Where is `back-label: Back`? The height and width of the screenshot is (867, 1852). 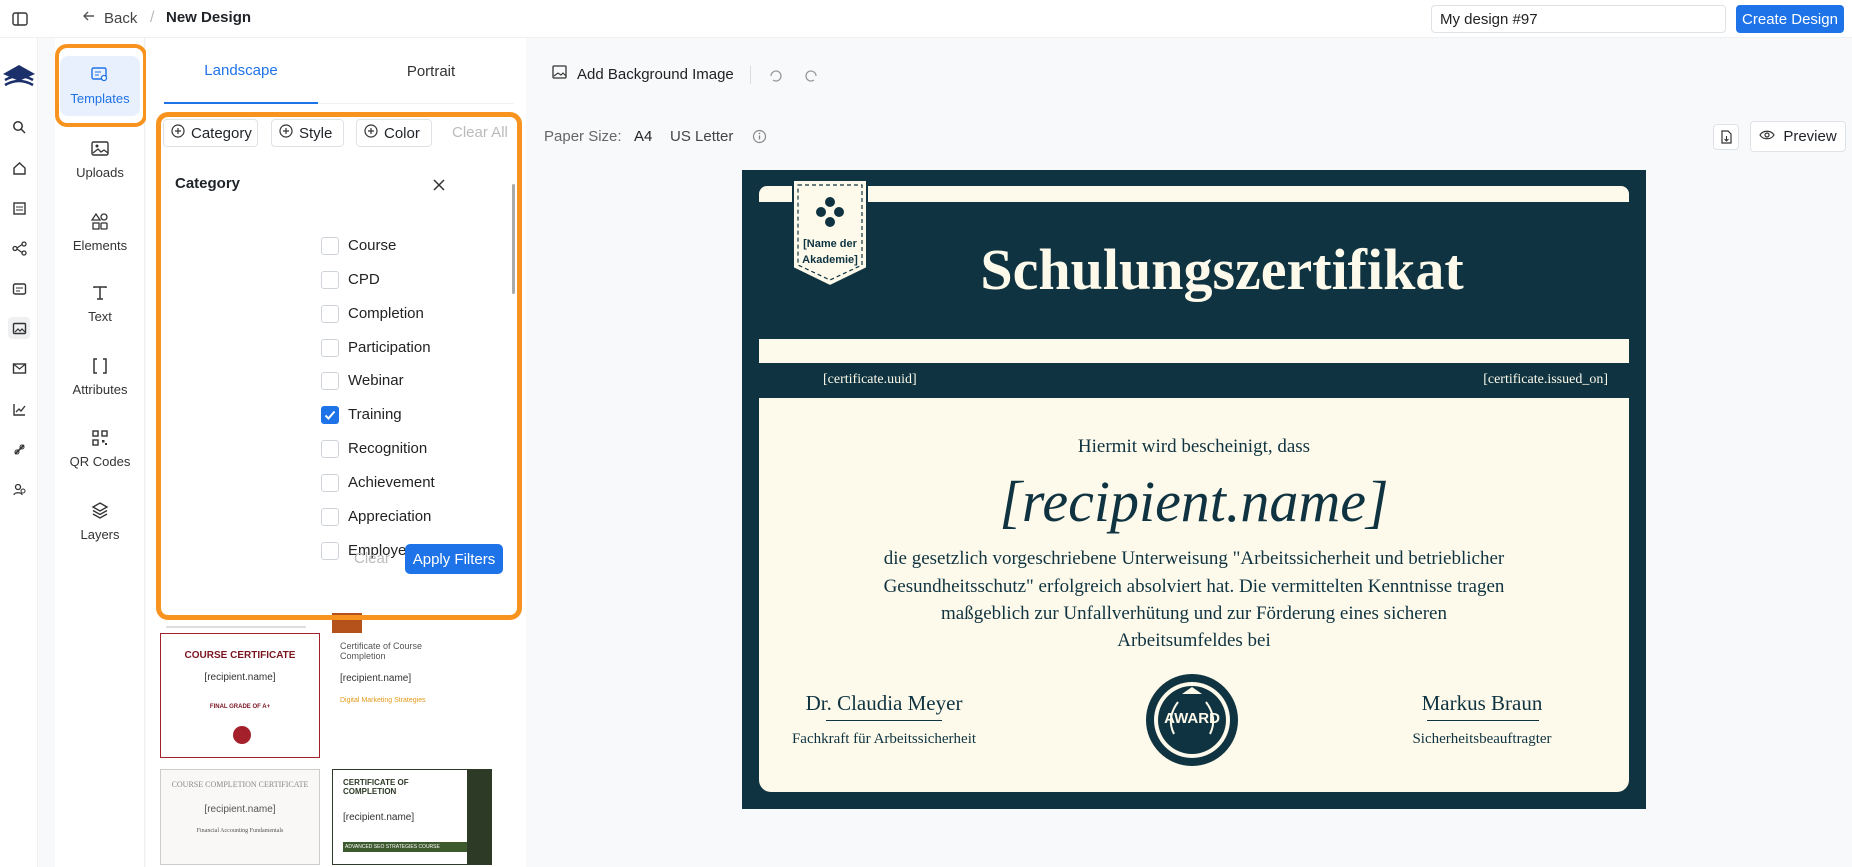 back-label: Back is located at coordinates (121, 18).